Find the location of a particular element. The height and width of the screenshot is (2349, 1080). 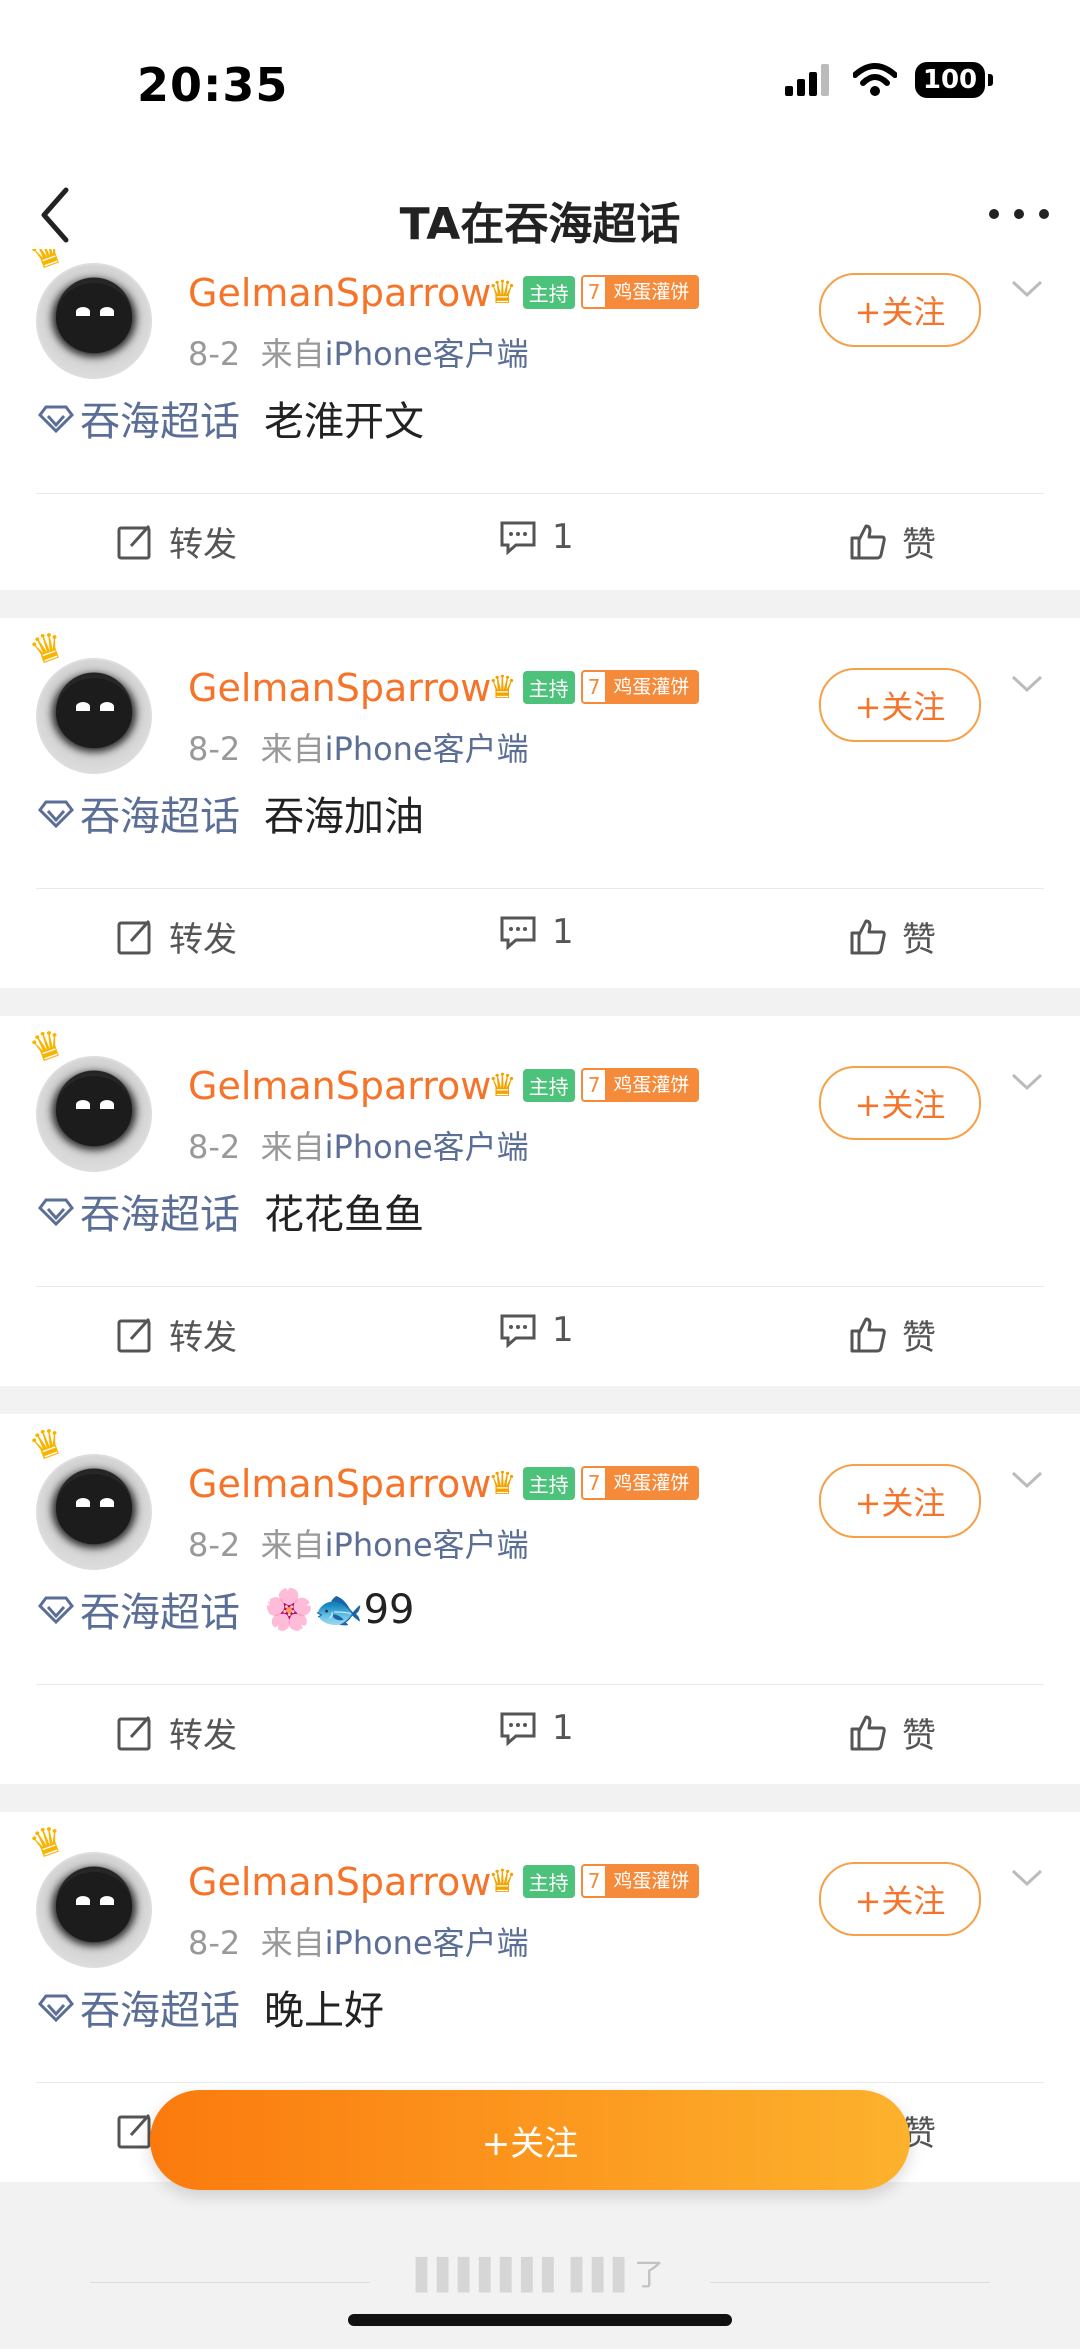

footer-text: 了 is located at coordinates (649, 2275).